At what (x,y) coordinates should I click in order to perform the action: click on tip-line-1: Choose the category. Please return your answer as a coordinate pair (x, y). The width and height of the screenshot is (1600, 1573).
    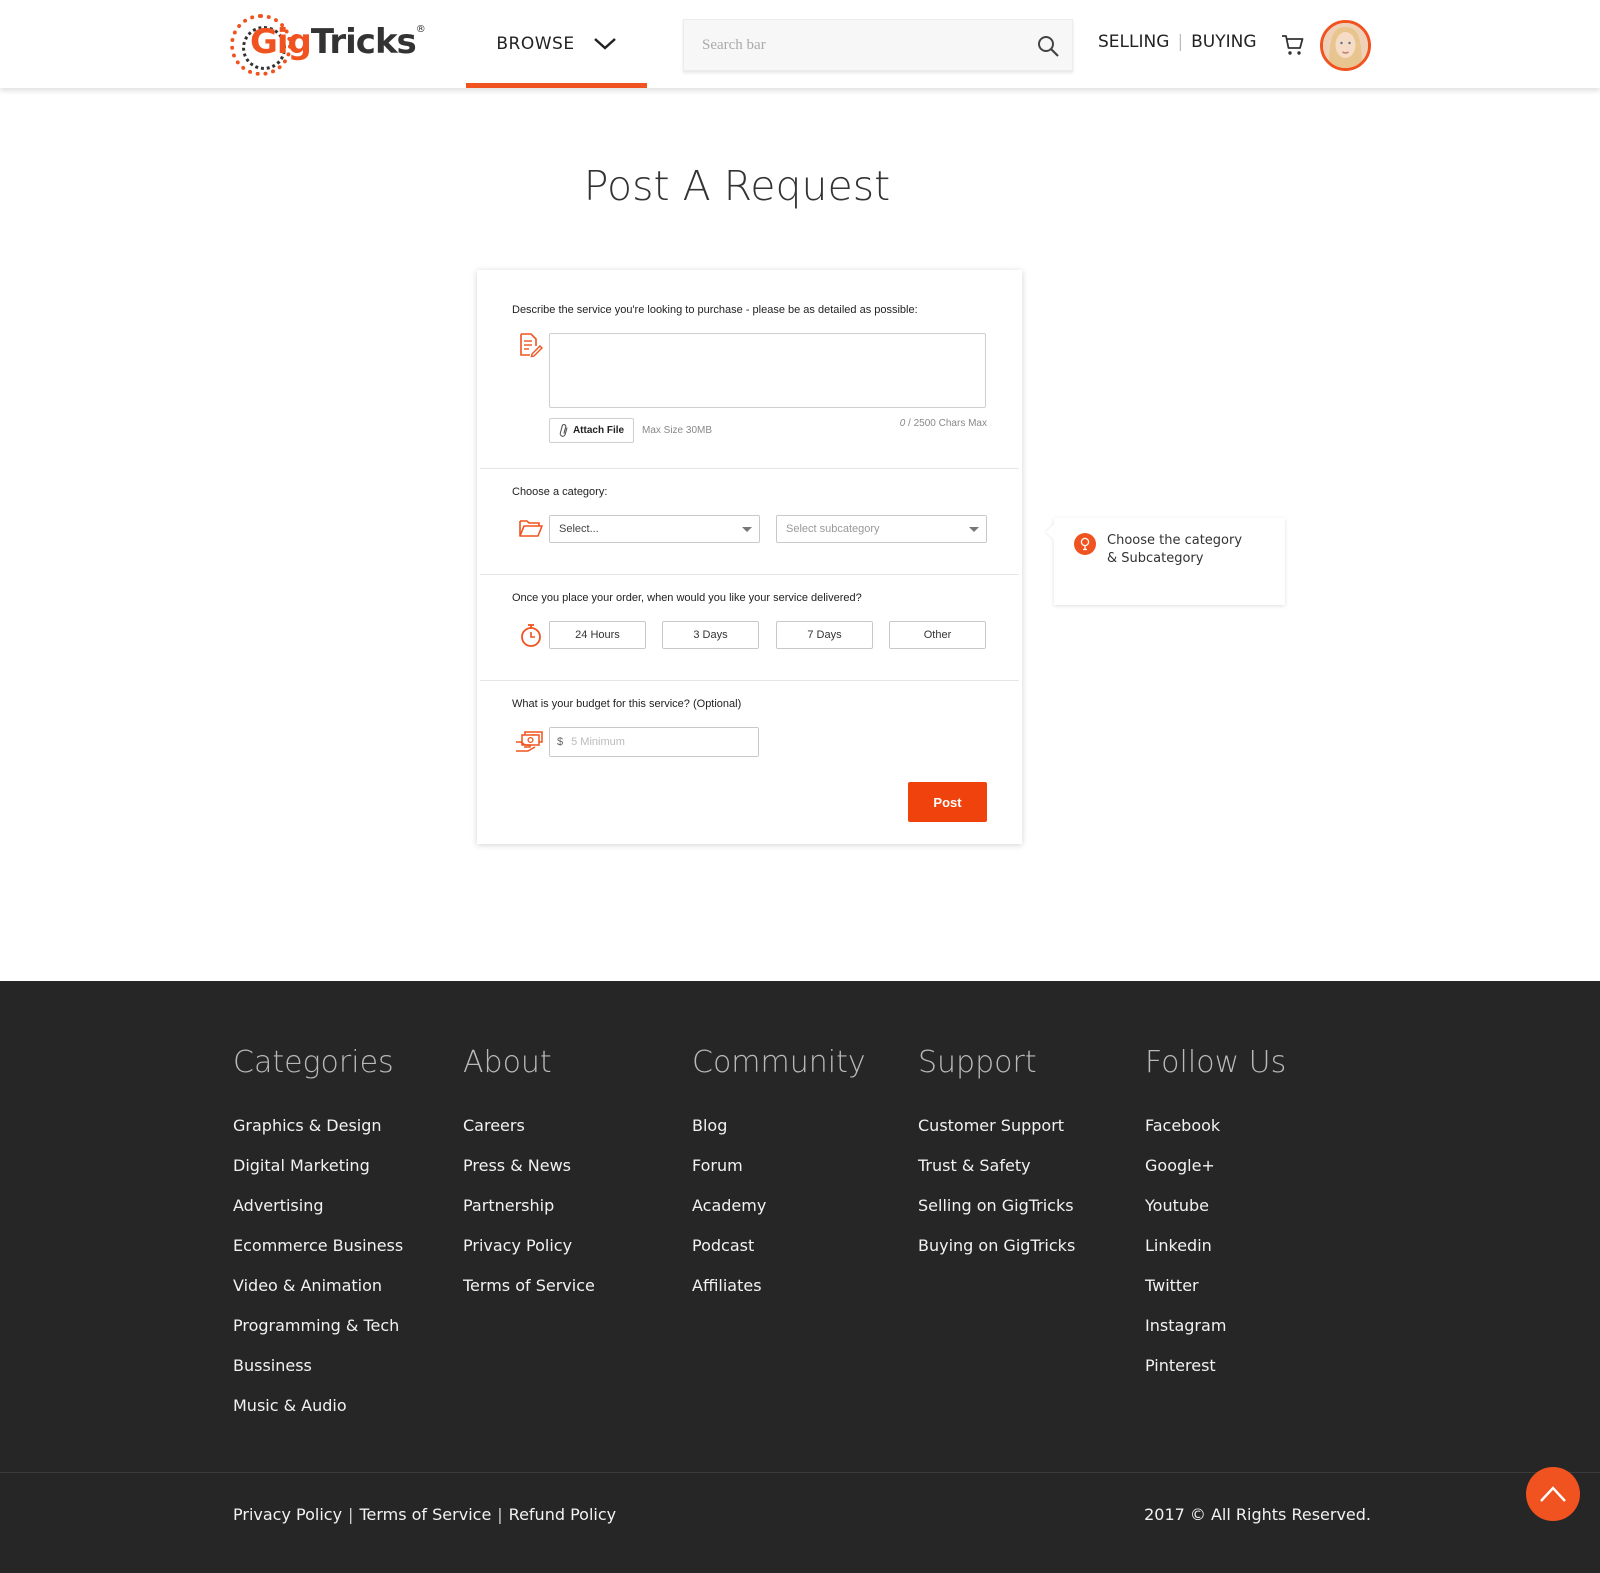
    Looking at the image, I should click on (1175, 540).